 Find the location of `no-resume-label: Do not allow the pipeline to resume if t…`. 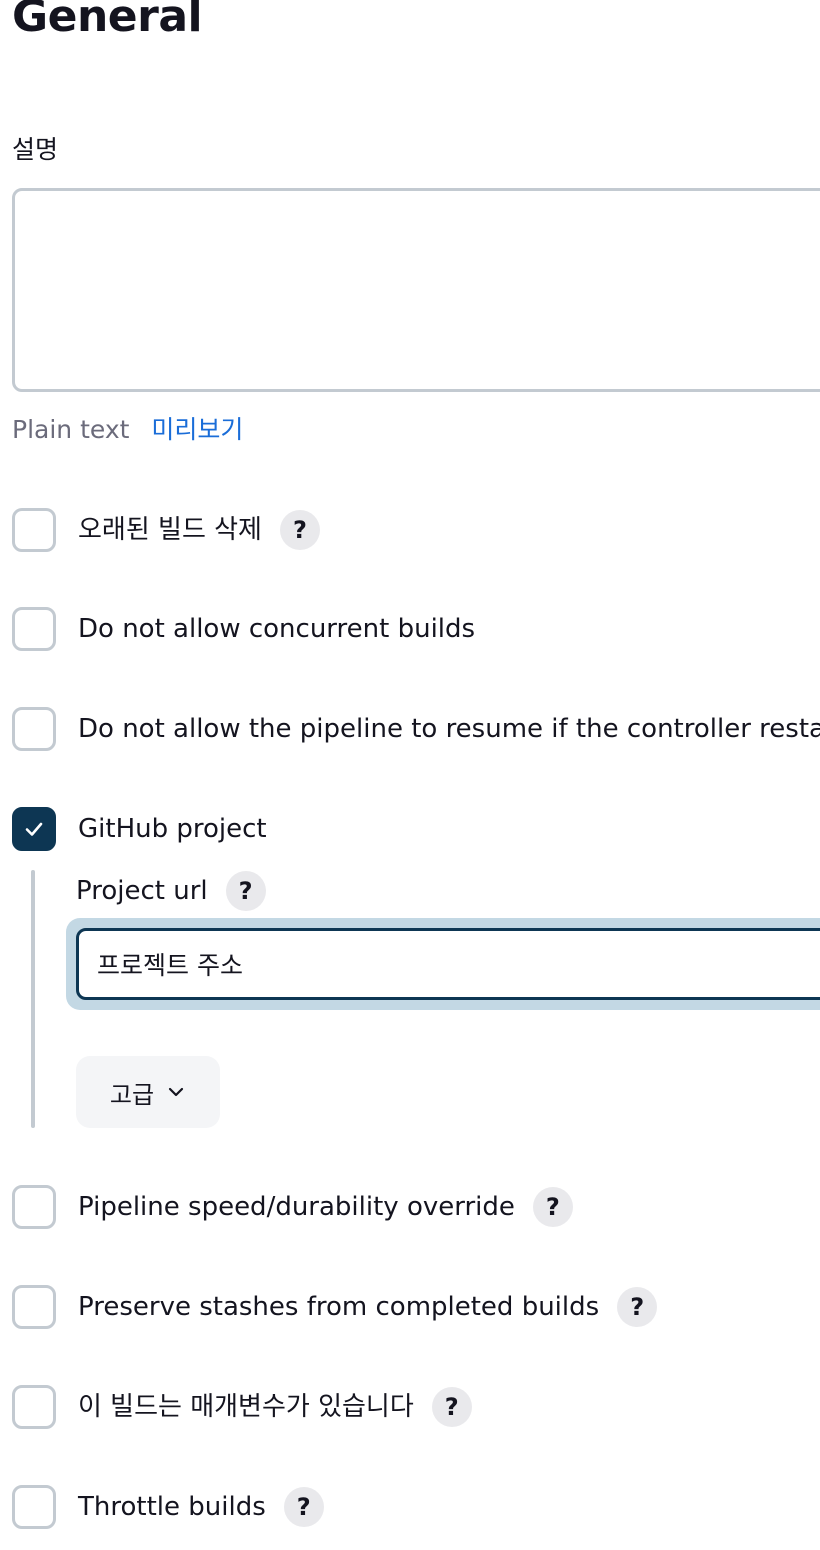

no-resume-label: Do not allow the pipeline to resume if t… is located at coordinates (449, 729).